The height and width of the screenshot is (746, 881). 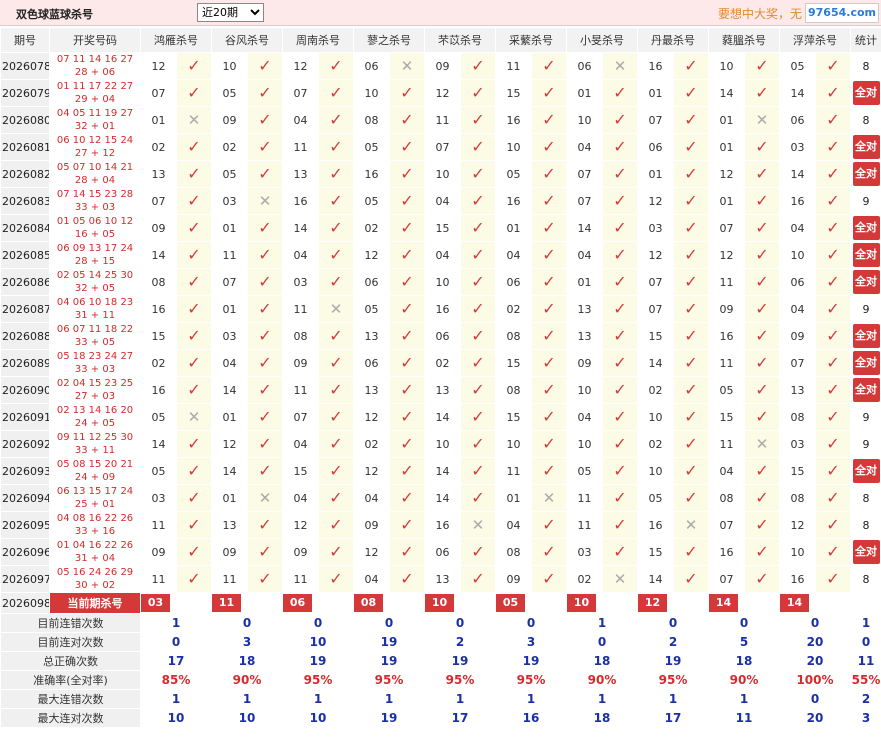 I want to click on summary-row: 目前连错次数 1 0 0 0 0 0 1 0 0 0 1, so click(x=440, y=623).